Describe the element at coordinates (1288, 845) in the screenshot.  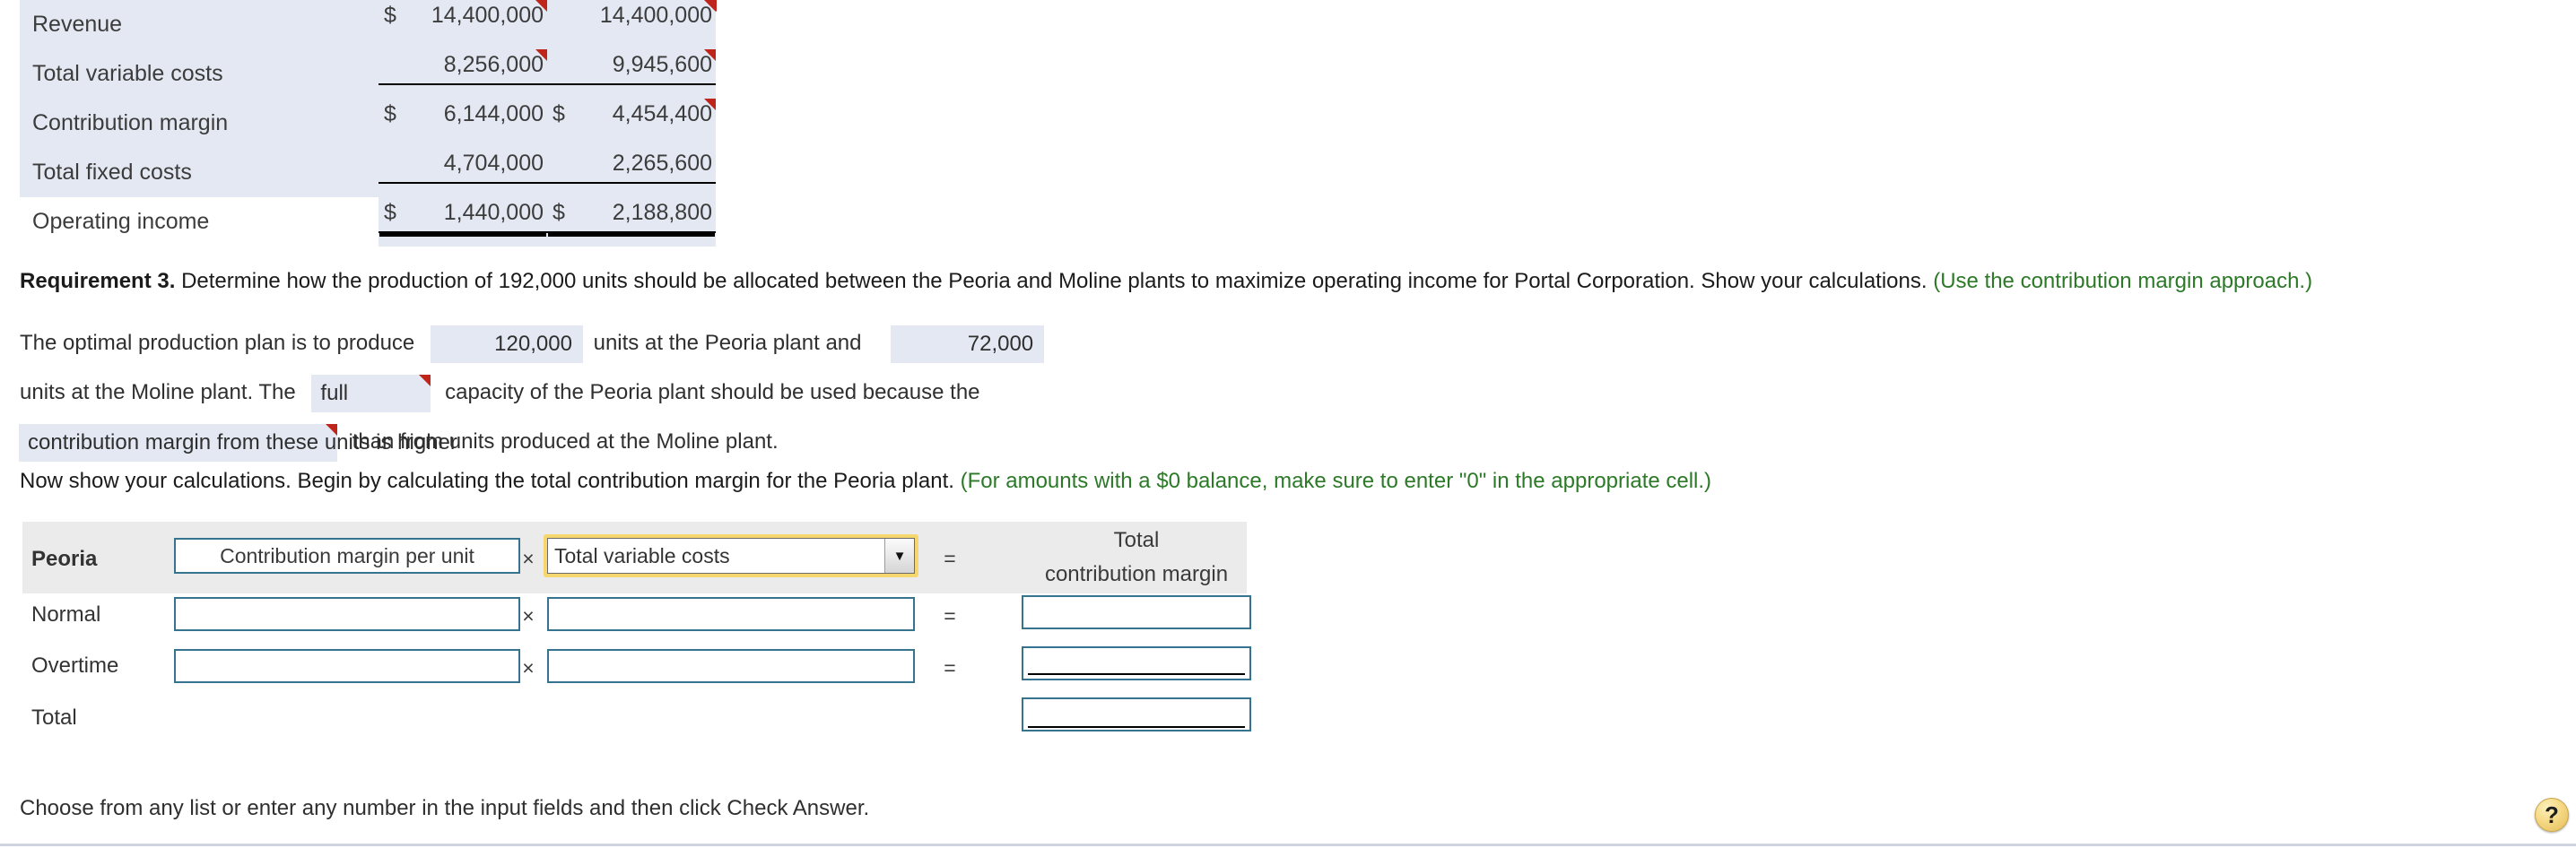
I see `footer-divider` at that location.